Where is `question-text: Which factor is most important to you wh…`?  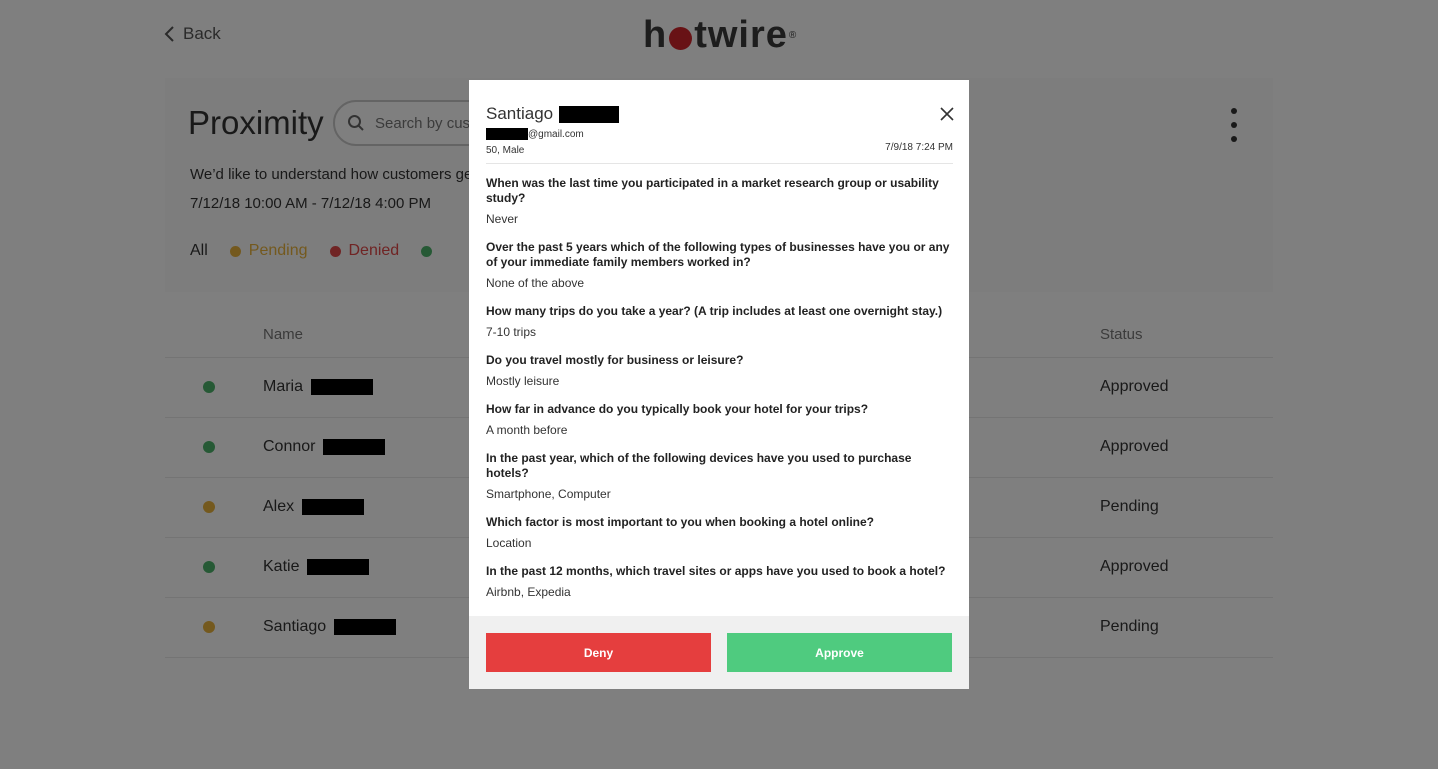
question-text: Which factor is most important to you wh… is located at coordinates (680, 522).